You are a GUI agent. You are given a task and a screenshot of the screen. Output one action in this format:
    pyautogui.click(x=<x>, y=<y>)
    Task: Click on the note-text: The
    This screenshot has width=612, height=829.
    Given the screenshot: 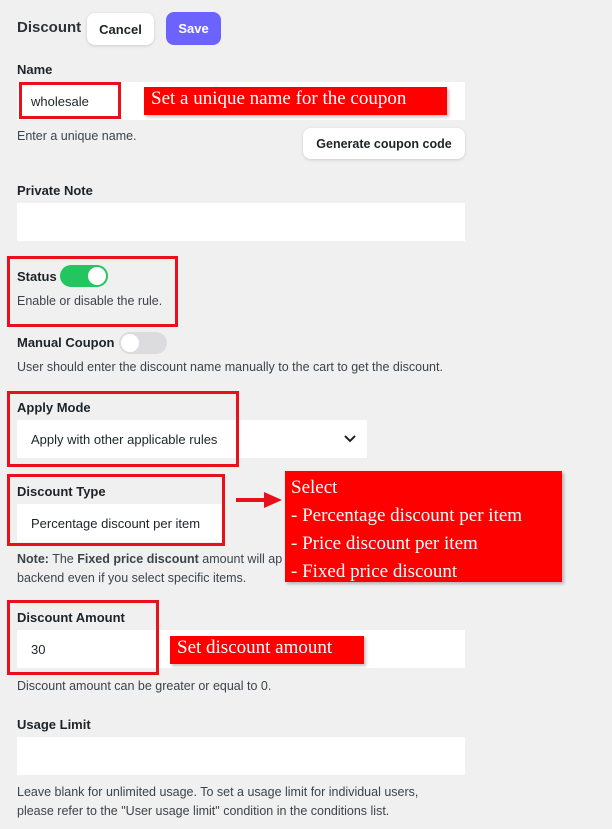 What is the action you would take?
    pyautogui.click(x=63, y=559)
    